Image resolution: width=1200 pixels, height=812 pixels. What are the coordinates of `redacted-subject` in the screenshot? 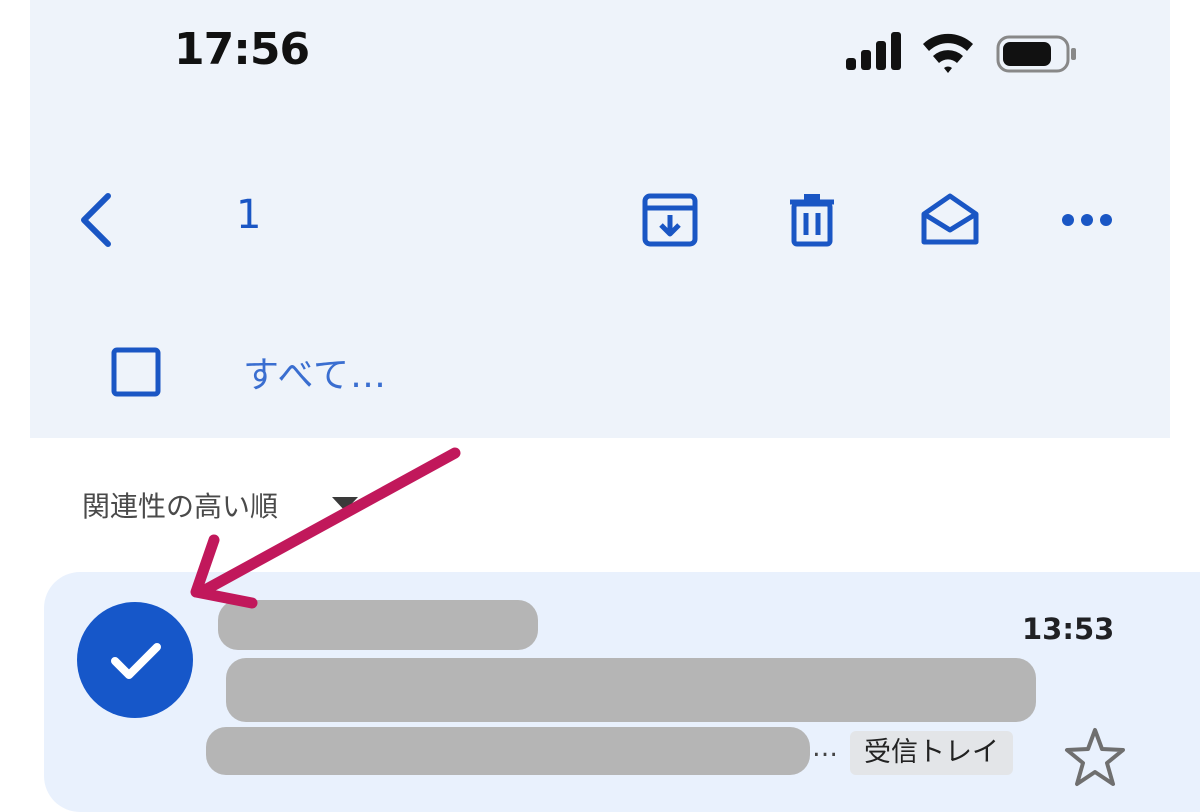 It's located at (631, 690).